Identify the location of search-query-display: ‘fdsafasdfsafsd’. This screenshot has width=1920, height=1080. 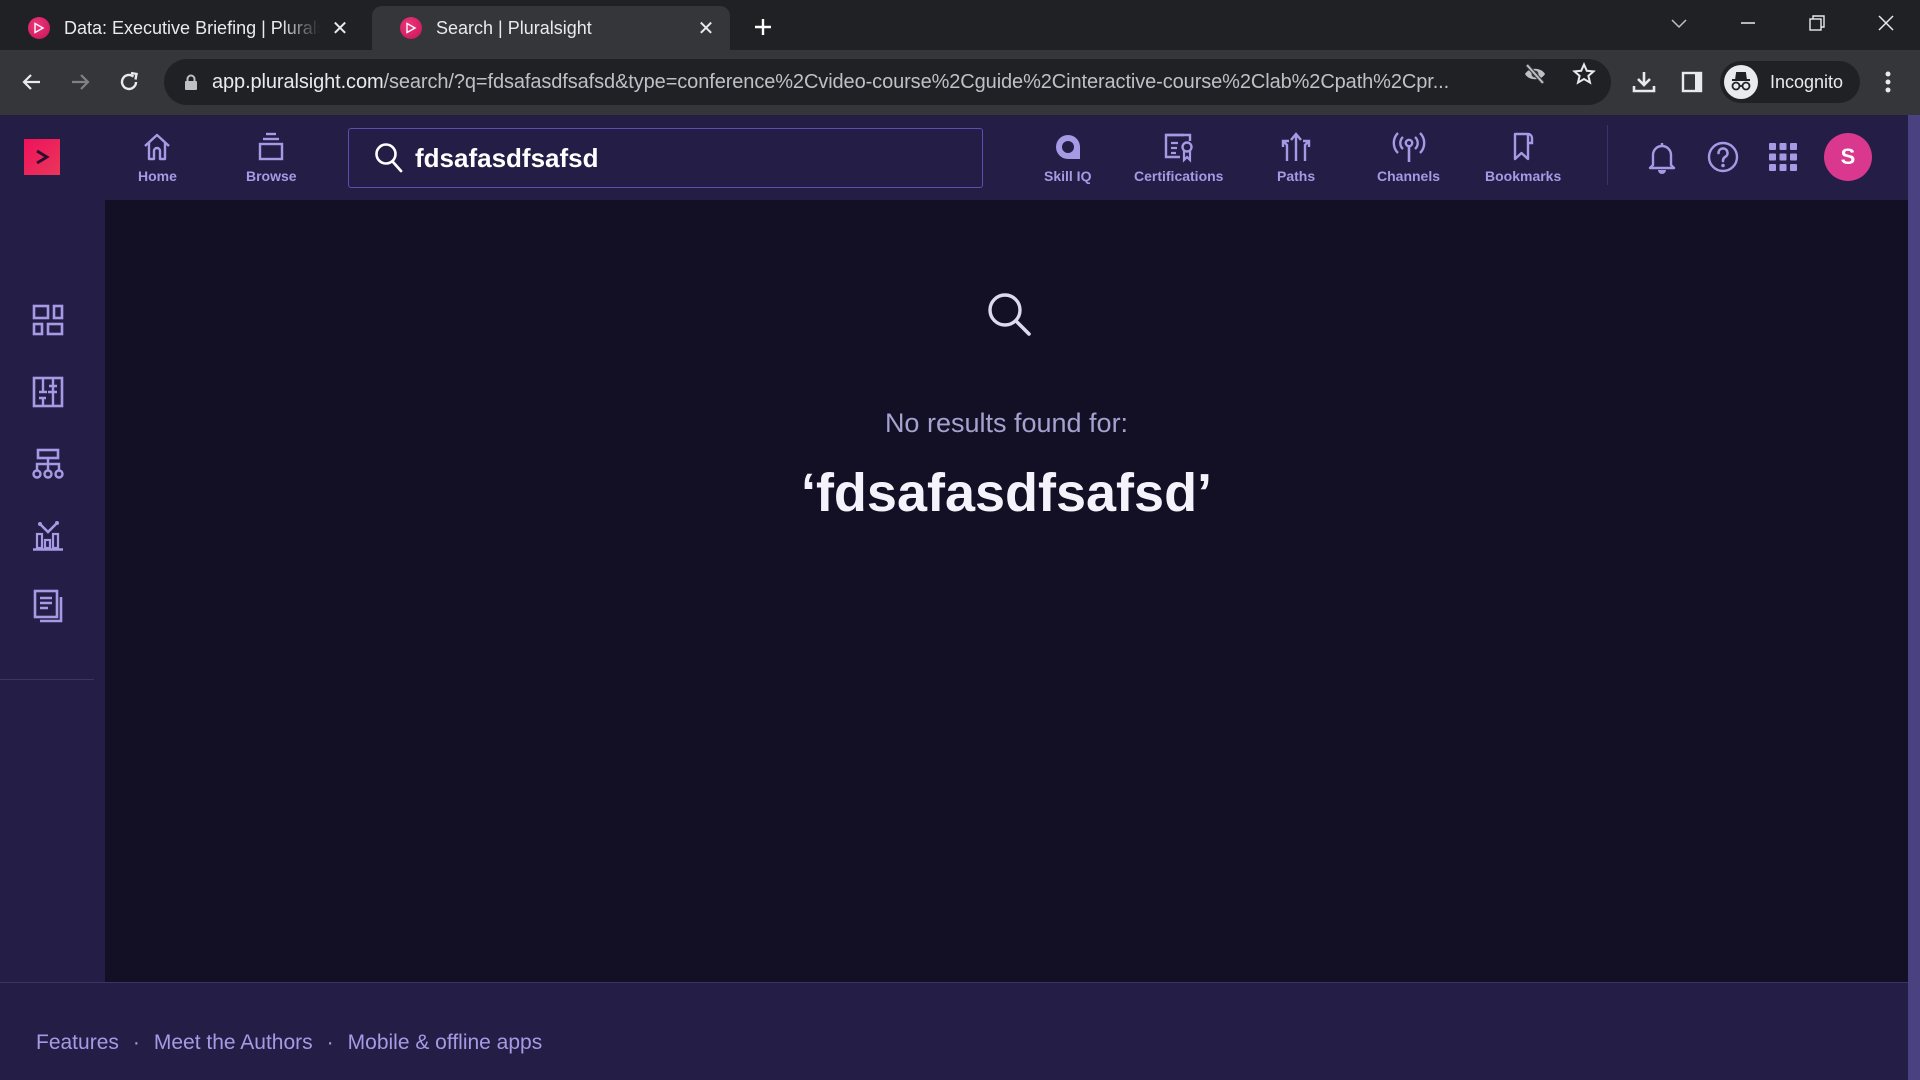
(1006, 493).